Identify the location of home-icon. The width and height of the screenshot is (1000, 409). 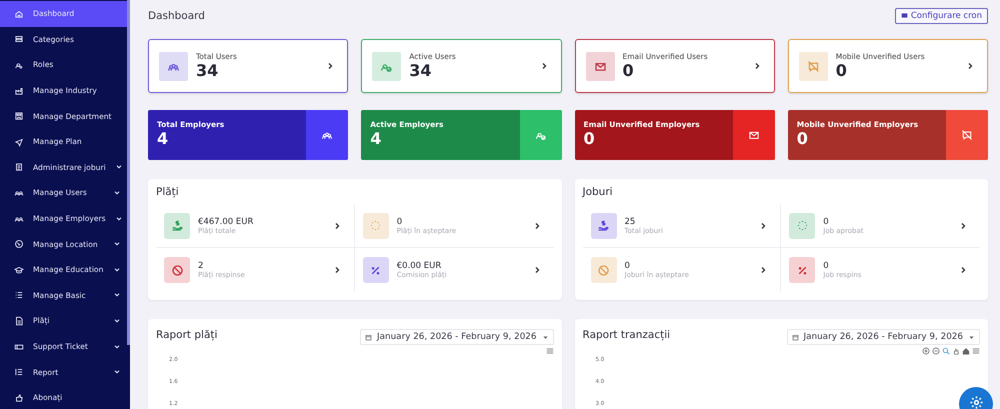
(966, 351).